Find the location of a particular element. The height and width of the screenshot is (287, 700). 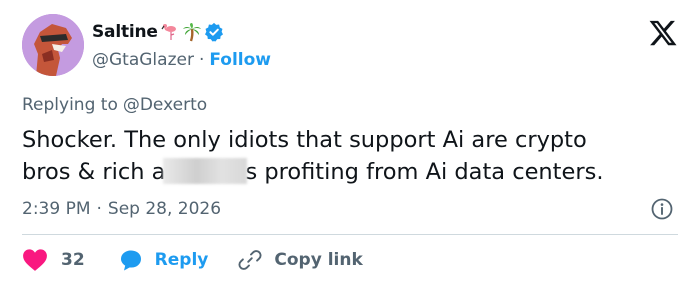

copy-link-button: Copy link is located at coordinates (300, 260).